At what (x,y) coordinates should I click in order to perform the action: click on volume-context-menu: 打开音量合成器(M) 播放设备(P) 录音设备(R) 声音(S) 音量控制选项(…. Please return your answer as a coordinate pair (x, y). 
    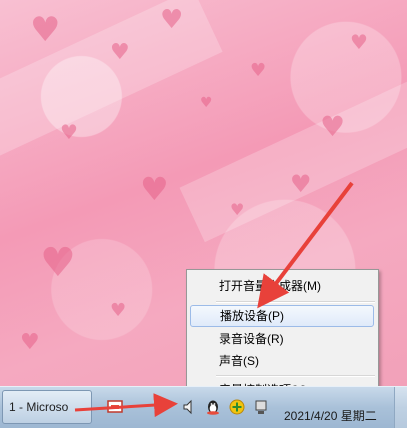
    Looking at the image, I should click on (282, 336).